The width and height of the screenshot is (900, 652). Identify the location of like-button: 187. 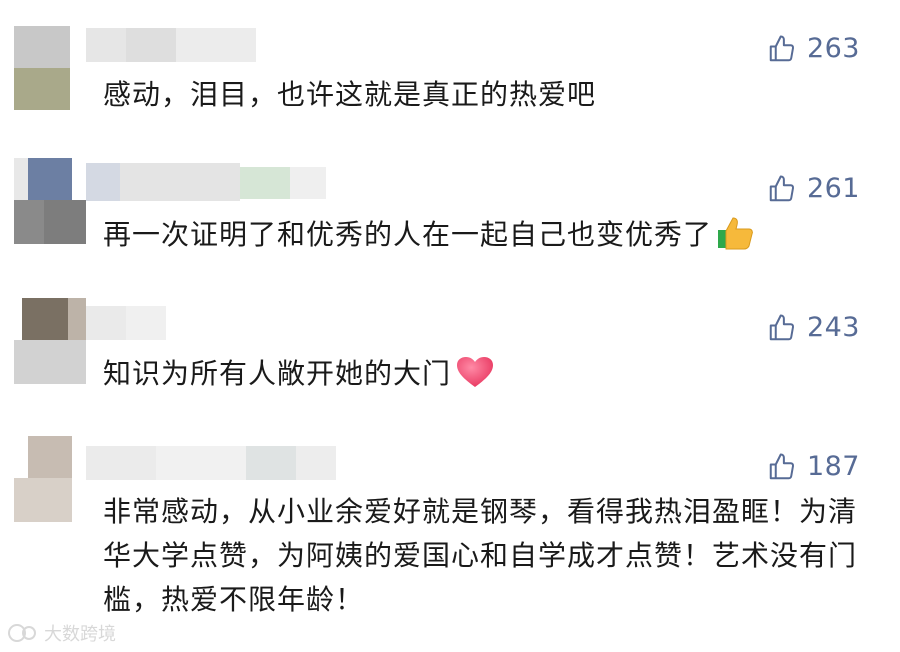
(813, 467).